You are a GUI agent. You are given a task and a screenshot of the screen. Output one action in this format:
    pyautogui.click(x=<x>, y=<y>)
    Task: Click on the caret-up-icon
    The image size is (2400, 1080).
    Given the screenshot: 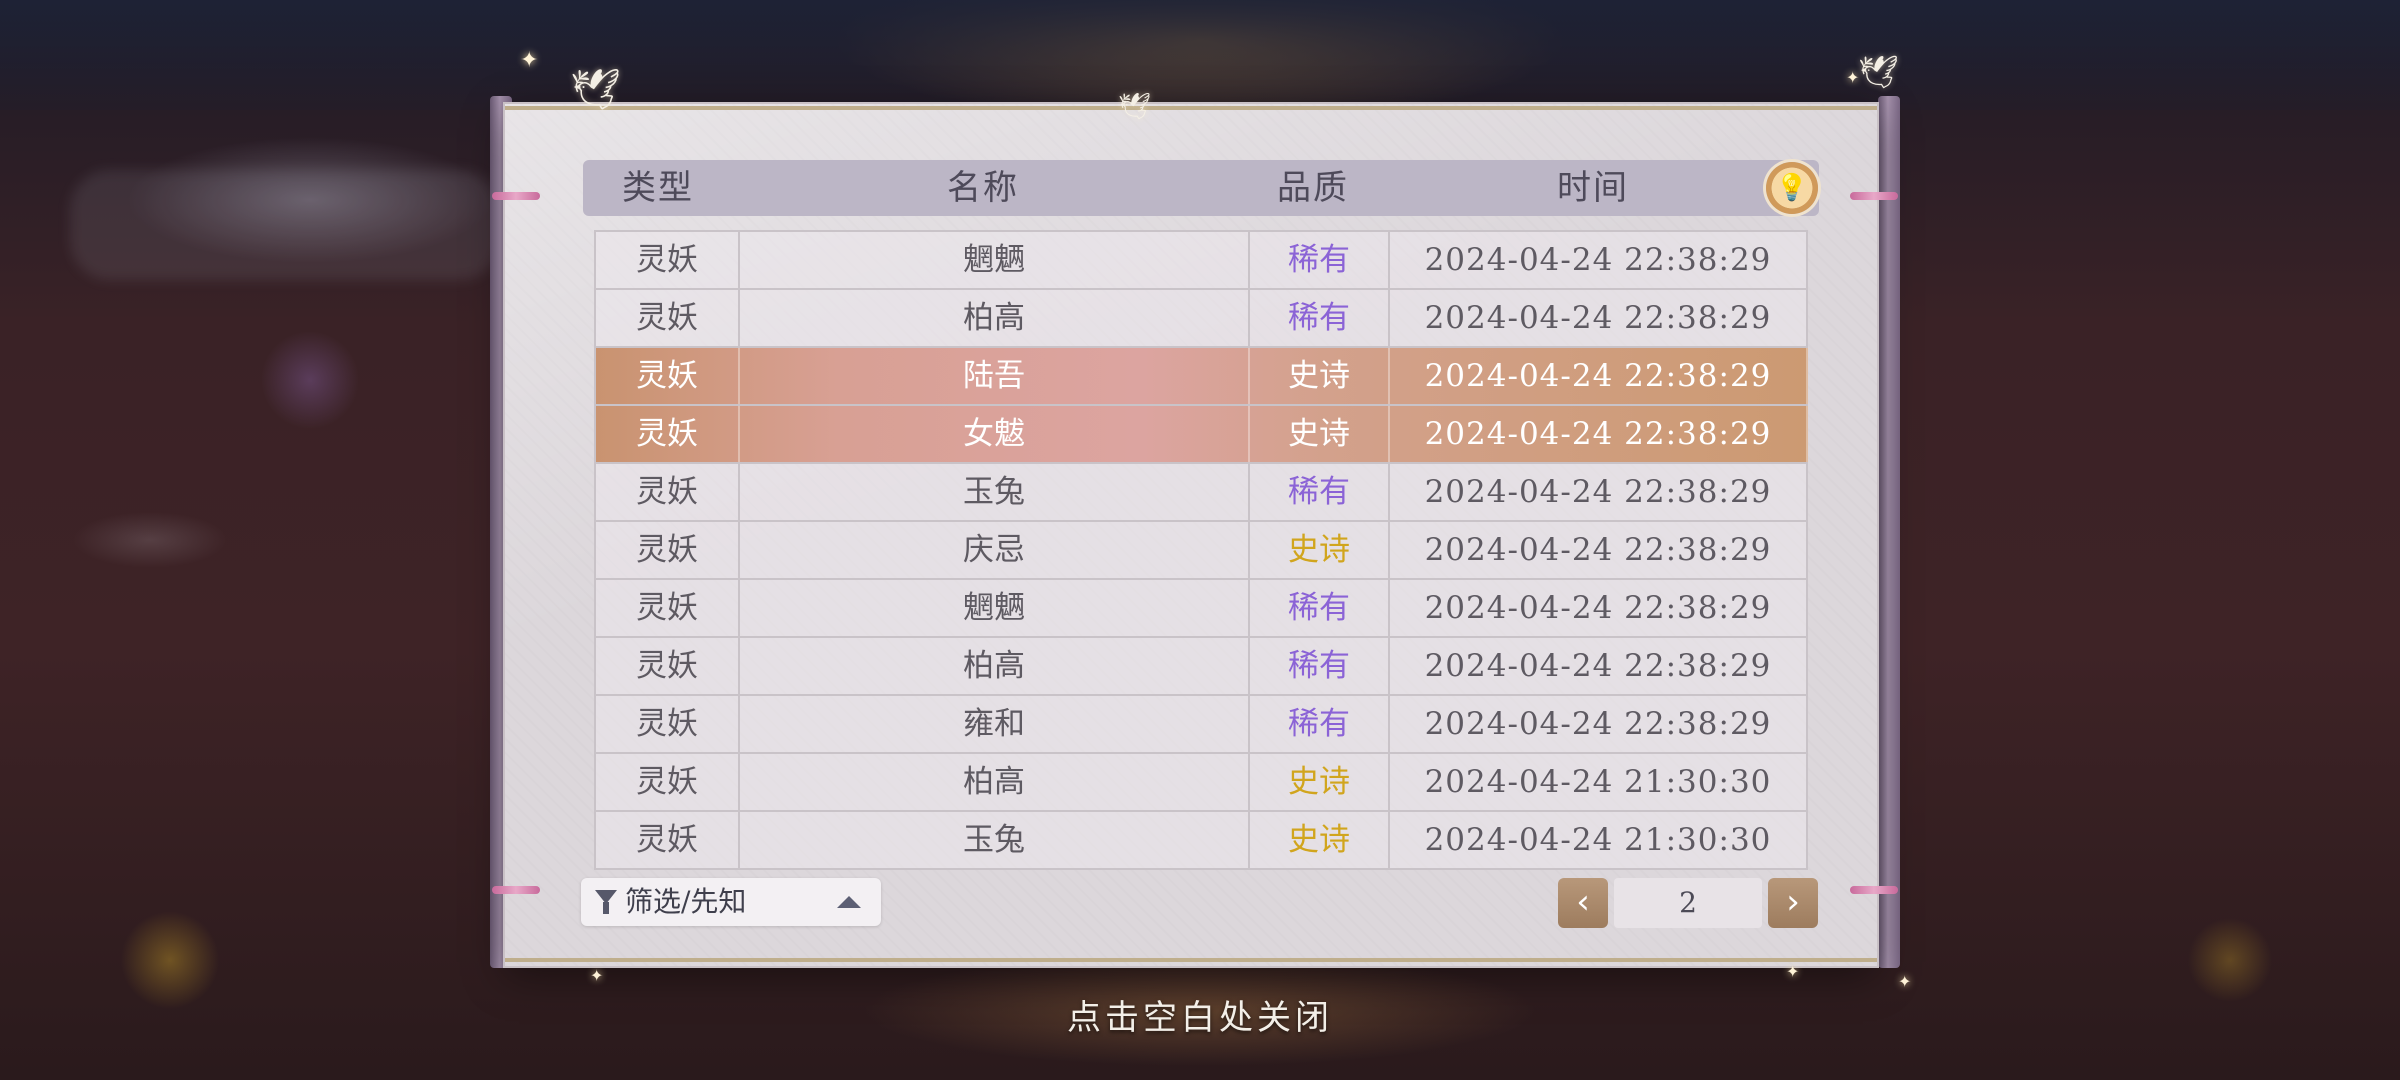 What is the action you would take?
    pyautogui.click(x=849, y=902)
    